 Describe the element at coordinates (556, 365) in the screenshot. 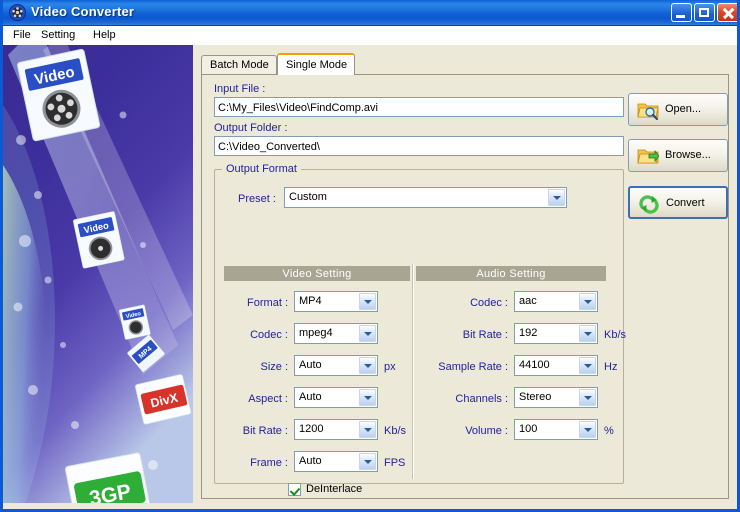

I see `audio-samplerate-select: 44100` at that location.